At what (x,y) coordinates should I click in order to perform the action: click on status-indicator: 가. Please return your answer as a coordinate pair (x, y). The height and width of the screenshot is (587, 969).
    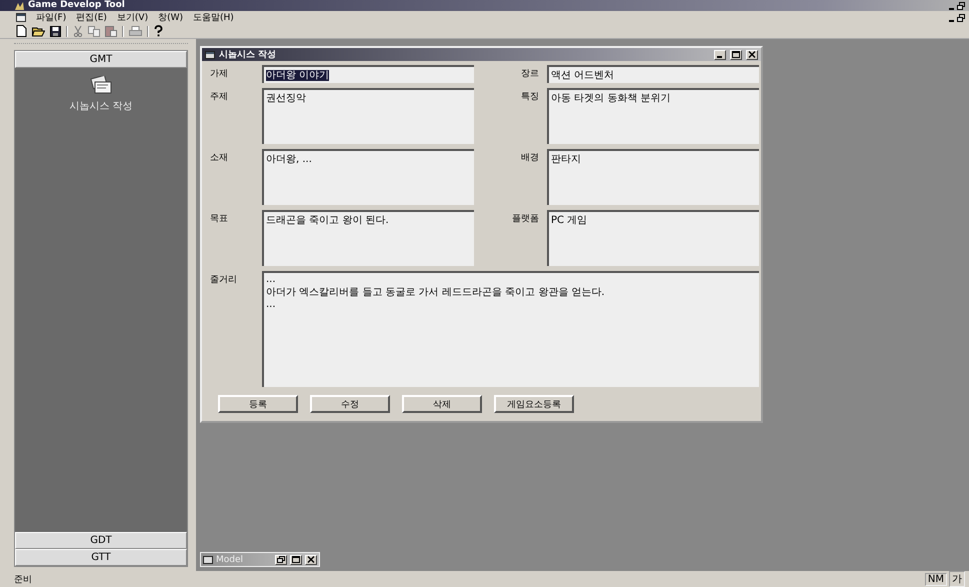
    Looking at the image, I should click on (957, 579).